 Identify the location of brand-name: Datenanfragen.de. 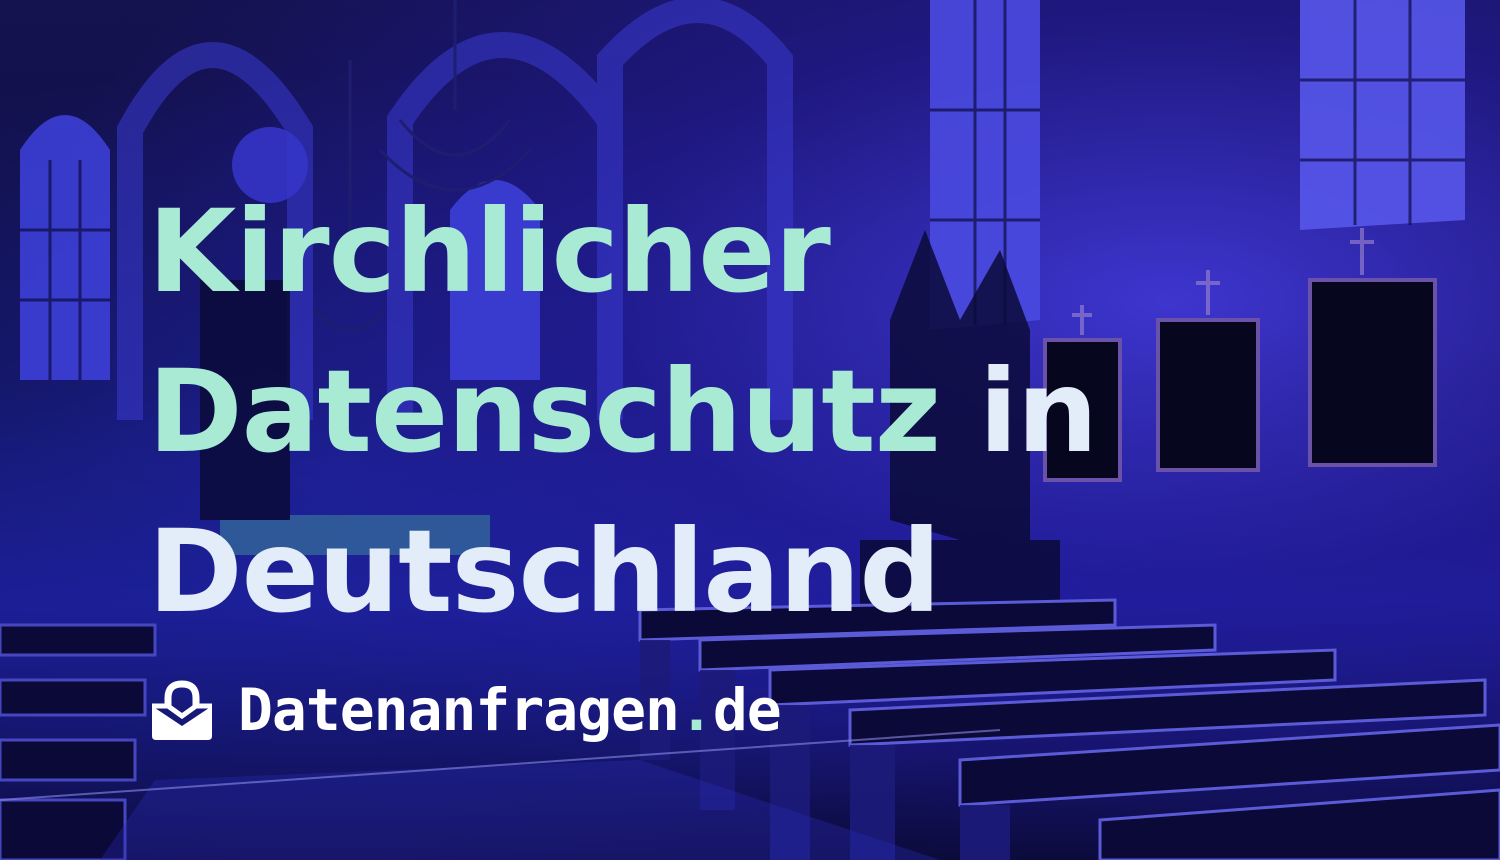
(510, 710).